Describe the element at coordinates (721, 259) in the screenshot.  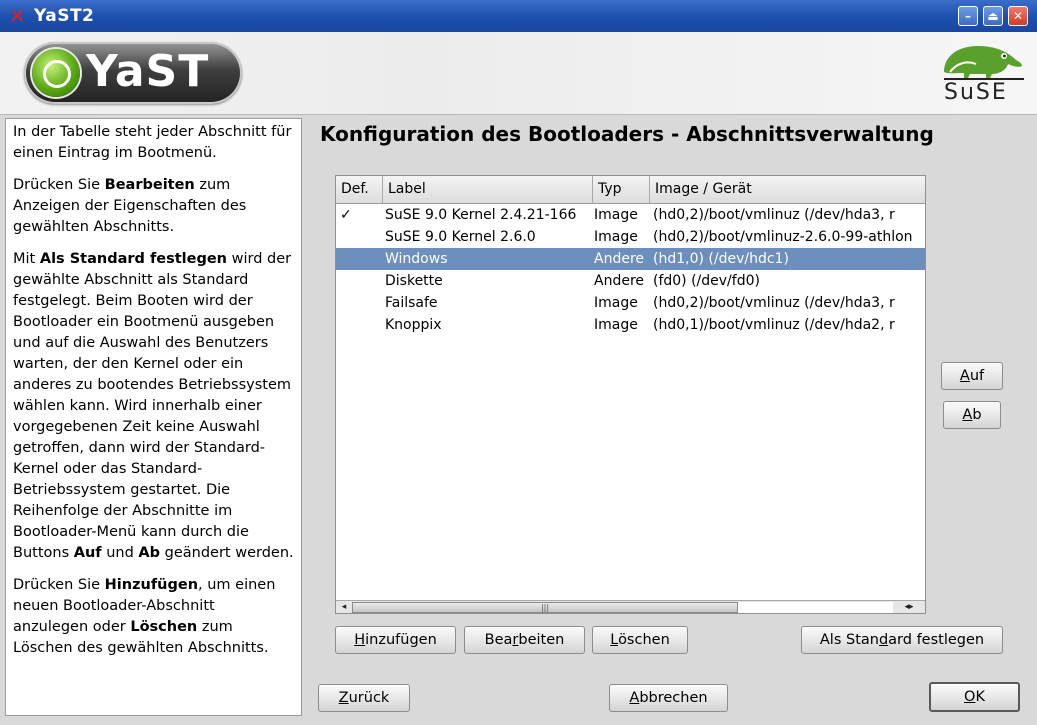
I see `row-image: (hd1,0) (/dev/hdc1)` at that location.